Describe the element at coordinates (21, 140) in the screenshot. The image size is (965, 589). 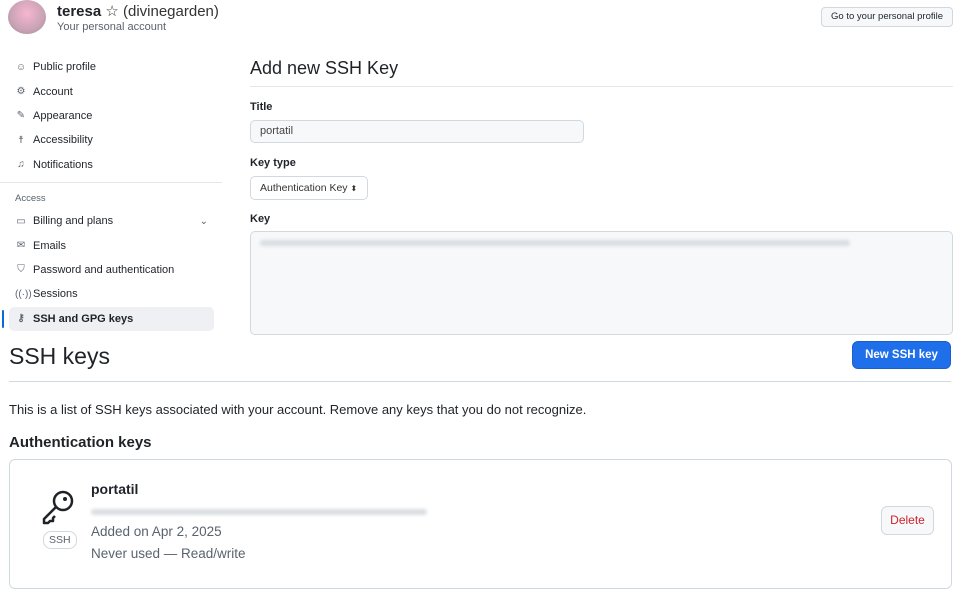
I see `accessibility-icon: ☨` at that location.